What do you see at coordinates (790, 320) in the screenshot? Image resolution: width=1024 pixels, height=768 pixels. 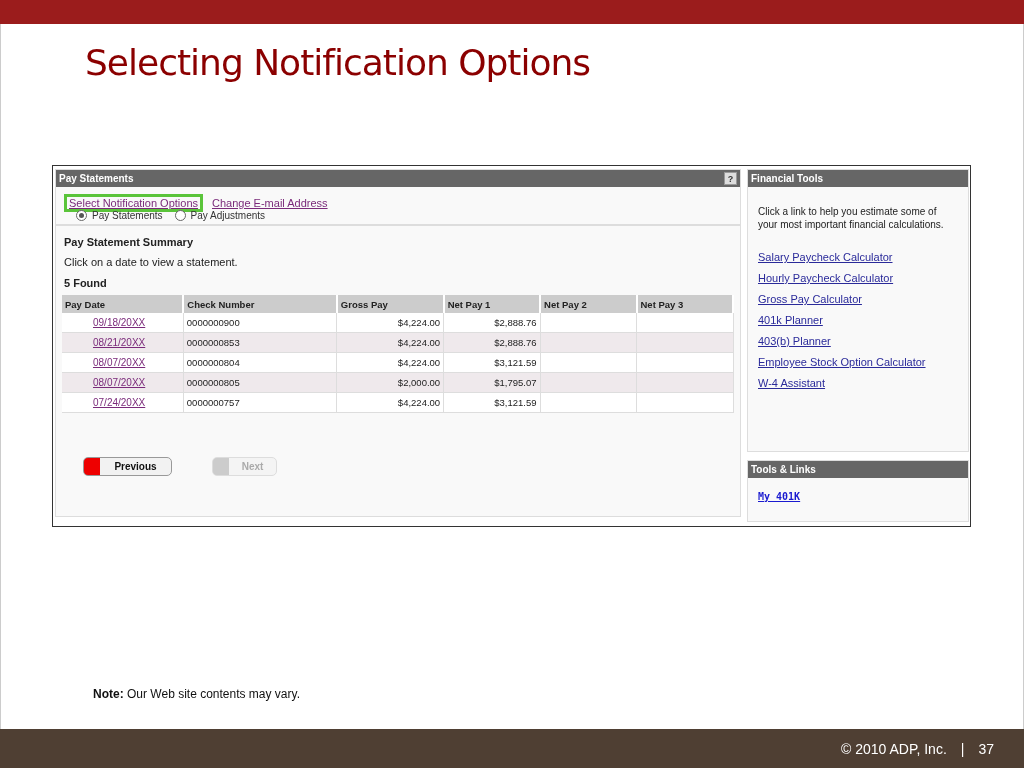 I see `tool-link: 401k Planner` at bounding box center [790, 320].